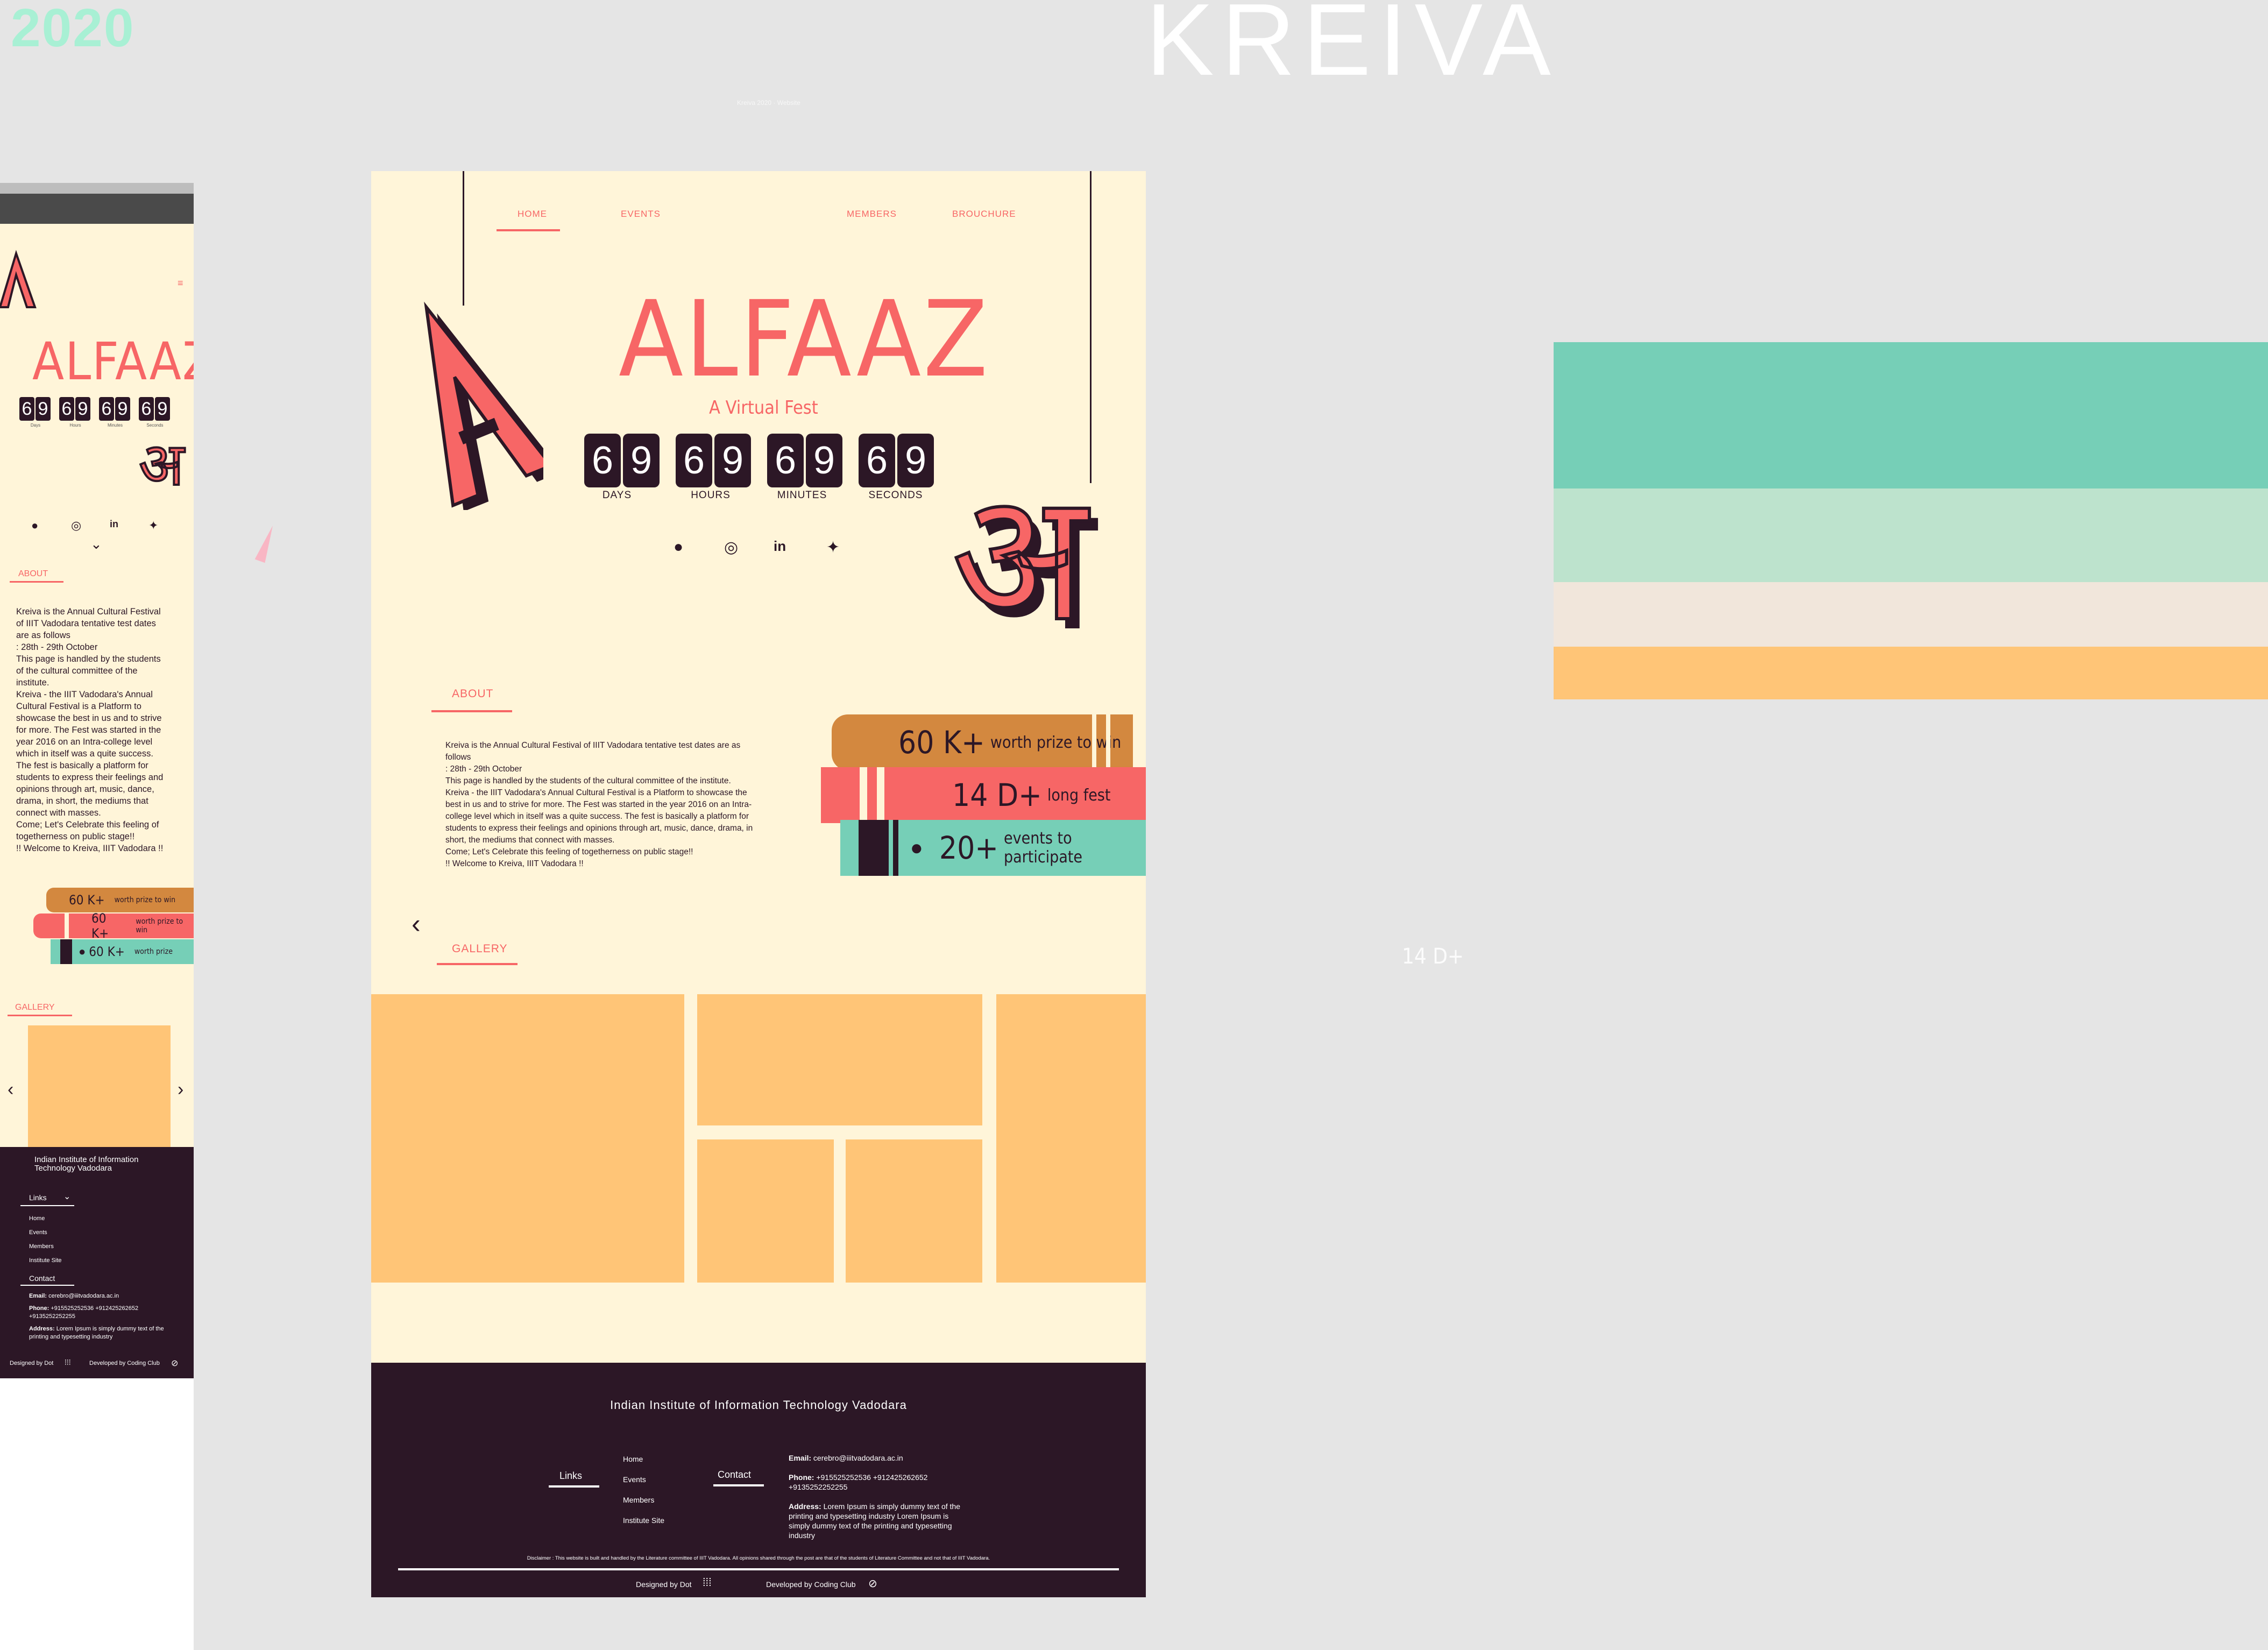  Describe the element at coordinates (32, 1363) in the screenshot. I see `mobile-designed-by: Designed by Dot` at that location.